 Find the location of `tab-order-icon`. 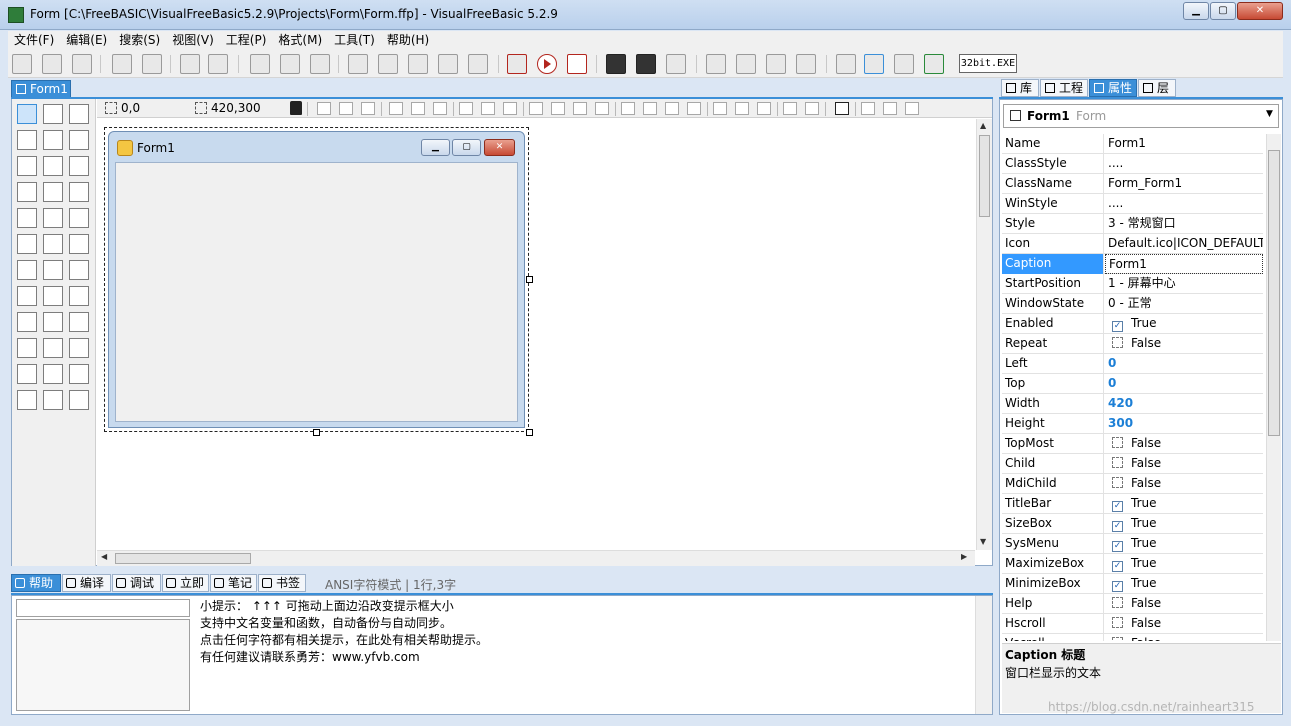

tab-order-icon is located at coordinates (842, 108).